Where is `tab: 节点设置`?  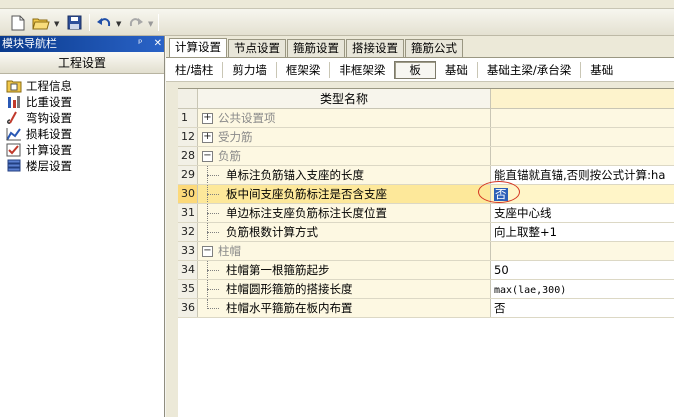 tab: 节点设置 is located at coordinates (257, 48).